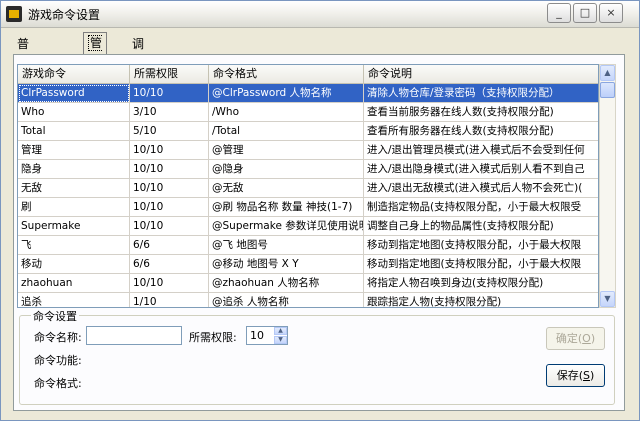 Image resolution: width=640 pixels, height=421 pixels. What do you see at coordinates (74, 226) in the screenshot?
I see `cell-command: Supermake` at bounding box center [74, 226].